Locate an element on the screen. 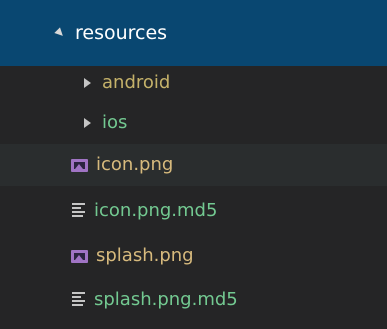 Image resolution: width=387 pixels, height=329 pixels. tree-item-splash-png-md5: splash.png.md5 is located at coordinates (193, 300).